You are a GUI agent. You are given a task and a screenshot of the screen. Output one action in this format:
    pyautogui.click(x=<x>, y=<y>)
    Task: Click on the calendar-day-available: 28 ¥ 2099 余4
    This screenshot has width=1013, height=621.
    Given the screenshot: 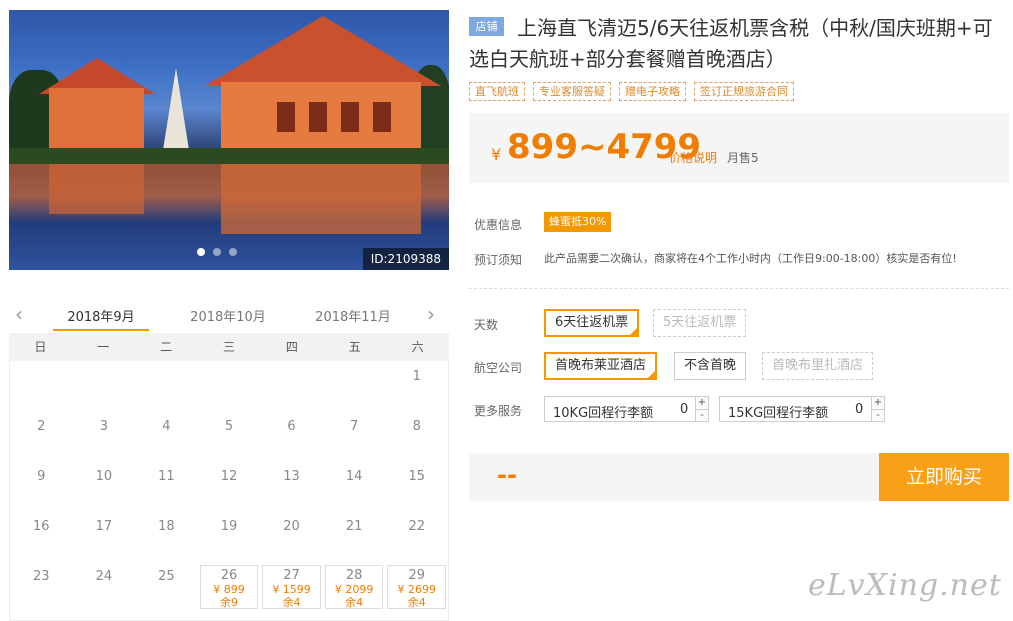 What is the action you would take?
    pyautogui.click(x=354, y=587)
    